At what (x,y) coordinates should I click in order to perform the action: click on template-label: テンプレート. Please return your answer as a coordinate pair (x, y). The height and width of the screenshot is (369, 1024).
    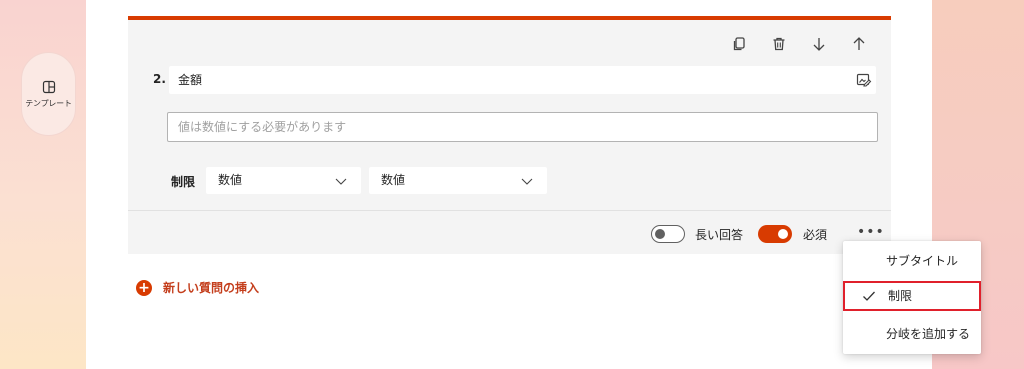
    Looking at the image, I should click on (48, 103).